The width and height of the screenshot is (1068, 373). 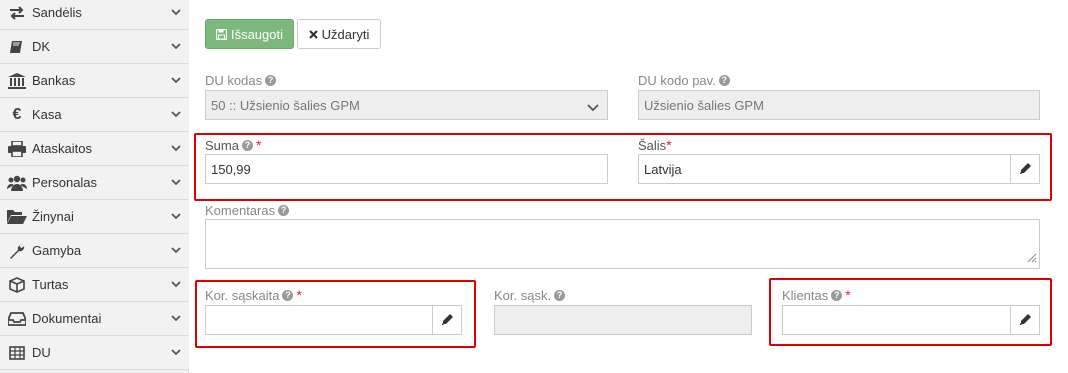 What do you see at coordinates (824, 169) in the screenshot?
I see `salis-input: Latvija` at bounding box center [824, 169].